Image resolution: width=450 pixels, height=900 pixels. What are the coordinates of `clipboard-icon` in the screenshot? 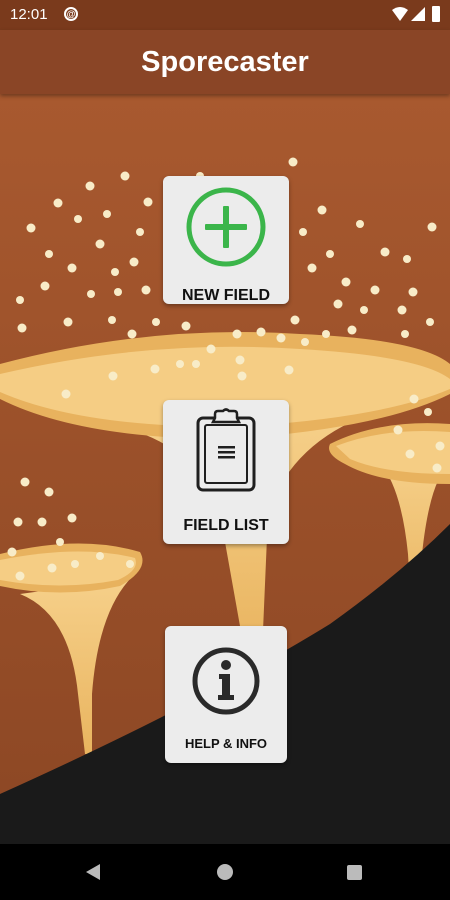 It's located at (226, 450).